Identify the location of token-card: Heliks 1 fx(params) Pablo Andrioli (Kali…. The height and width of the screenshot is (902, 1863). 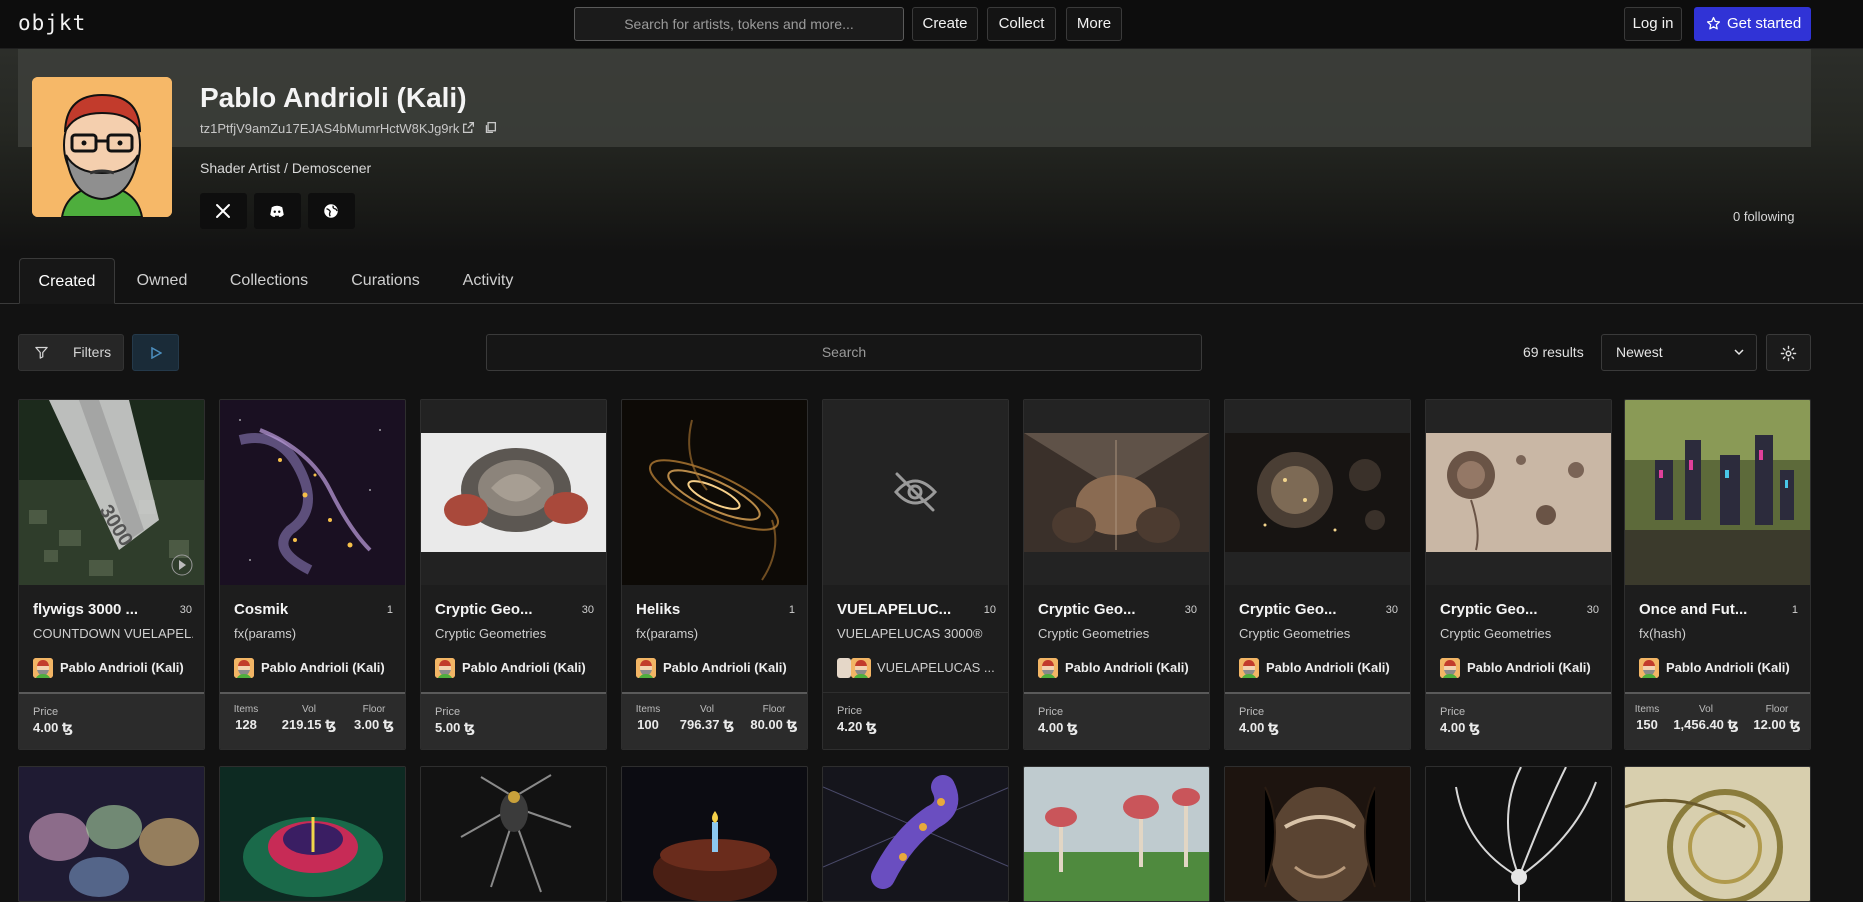
(714, 574).